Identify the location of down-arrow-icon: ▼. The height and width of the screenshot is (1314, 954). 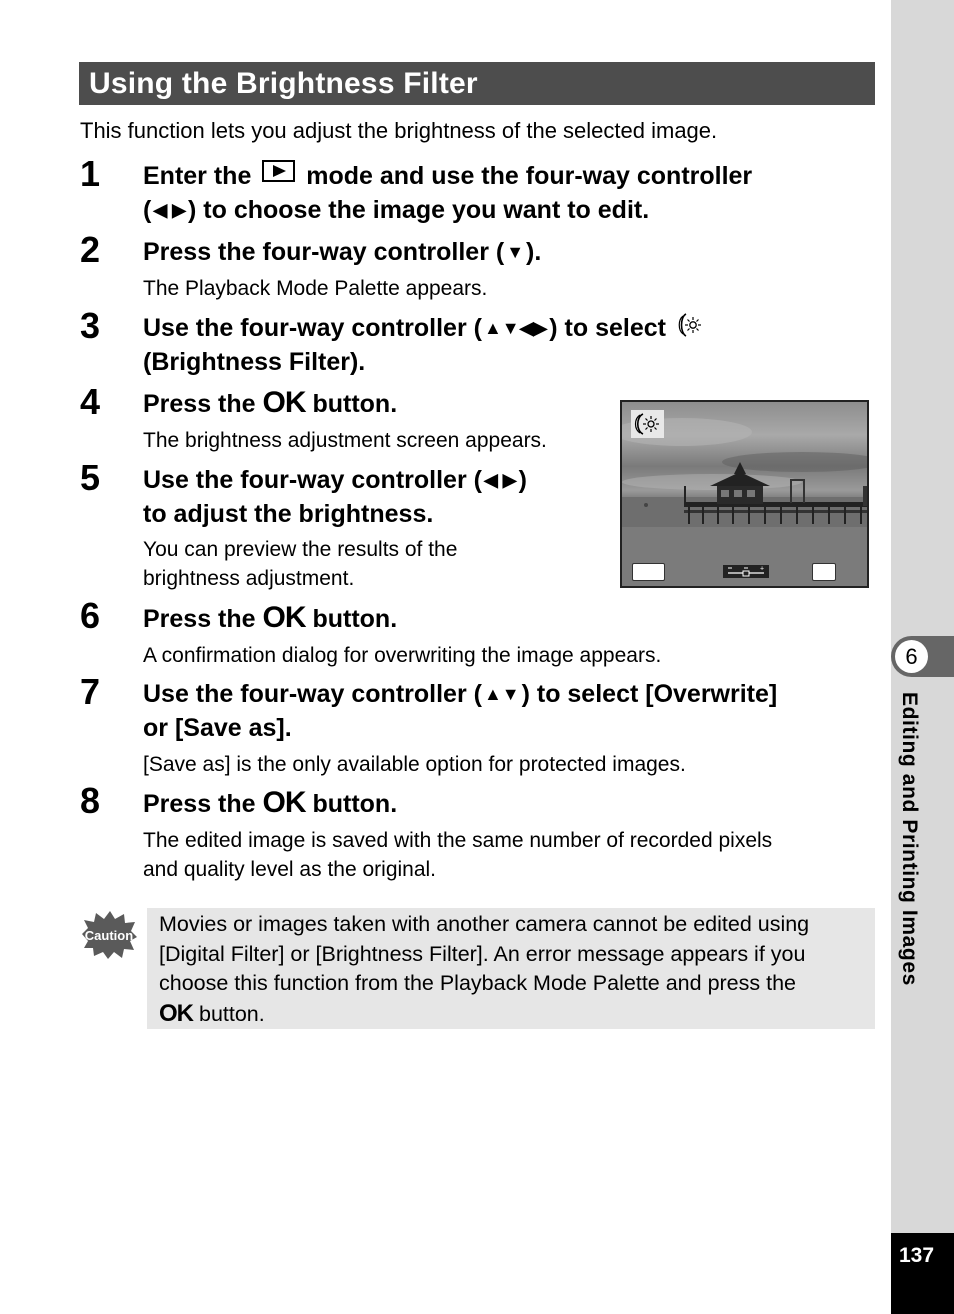
(515, 252).